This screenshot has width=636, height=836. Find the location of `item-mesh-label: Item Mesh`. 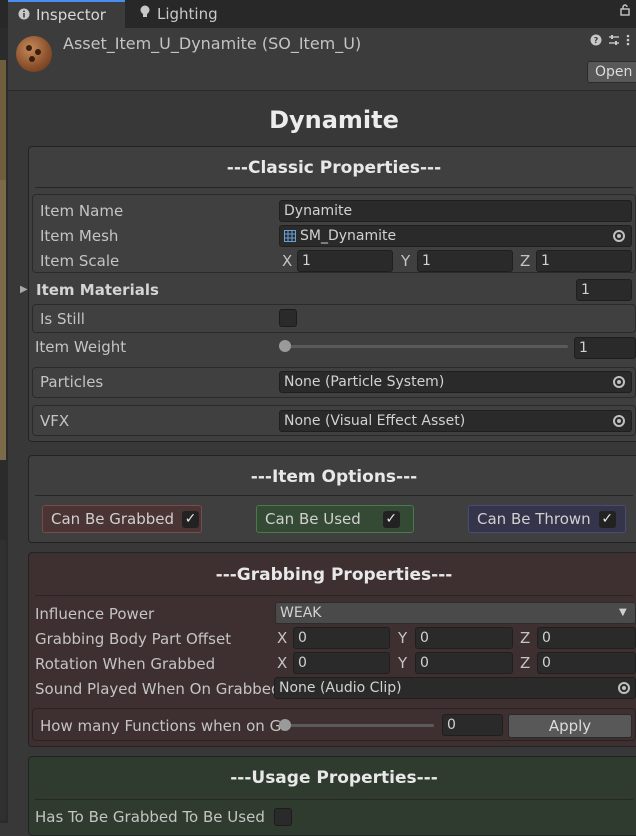

item-mesh-label: Item Mesh is located at coordinates (79, 236).